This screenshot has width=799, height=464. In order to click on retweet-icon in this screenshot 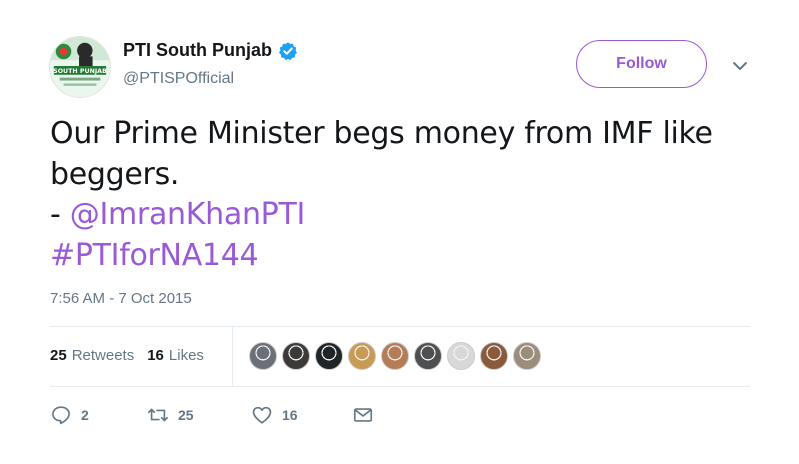, I will do `click(158, 415)`.